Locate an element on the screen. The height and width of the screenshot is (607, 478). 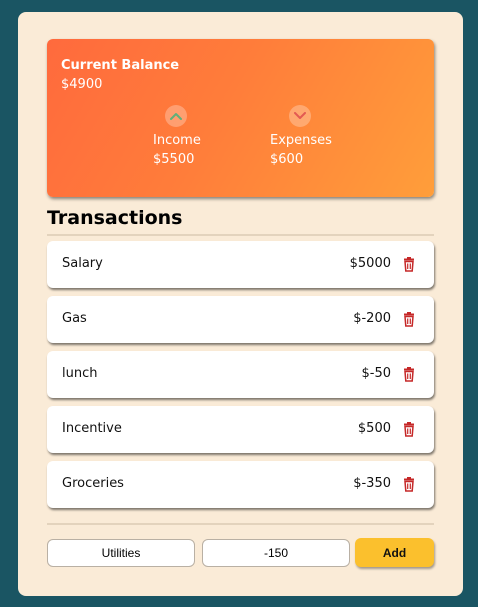
chevron-up-icon is located at coordinates (176, 116).